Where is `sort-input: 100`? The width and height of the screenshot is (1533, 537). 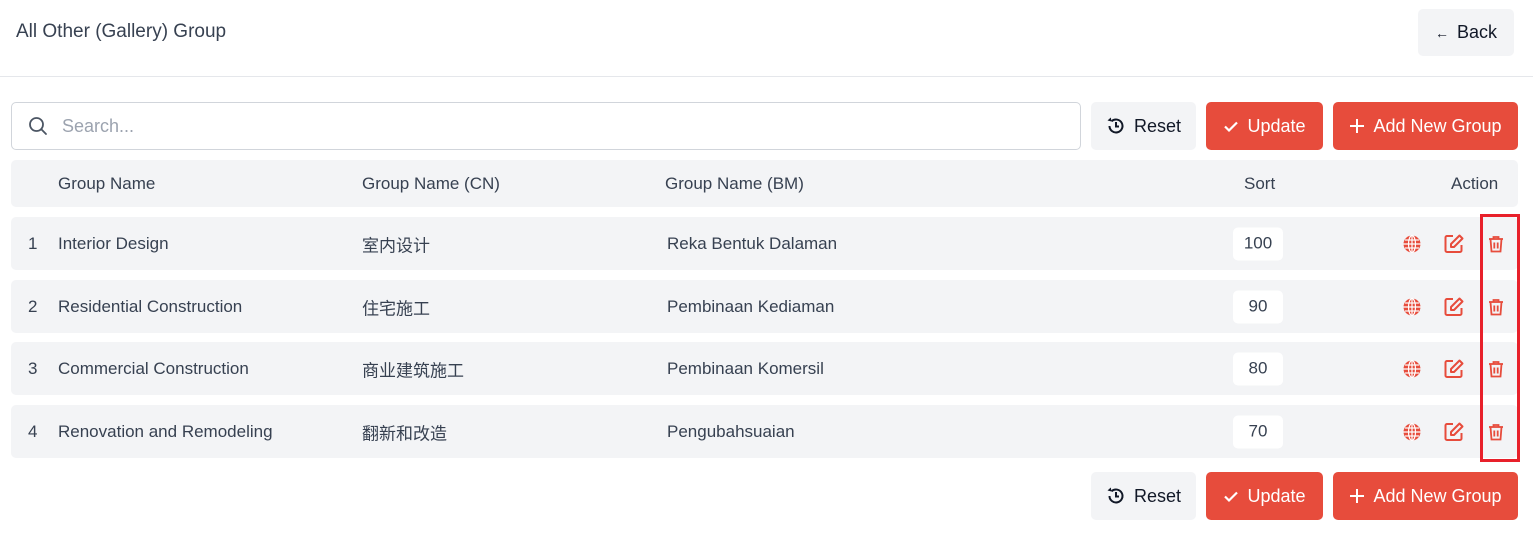
sort-input: 100 is located at coordinates (1258, 243).